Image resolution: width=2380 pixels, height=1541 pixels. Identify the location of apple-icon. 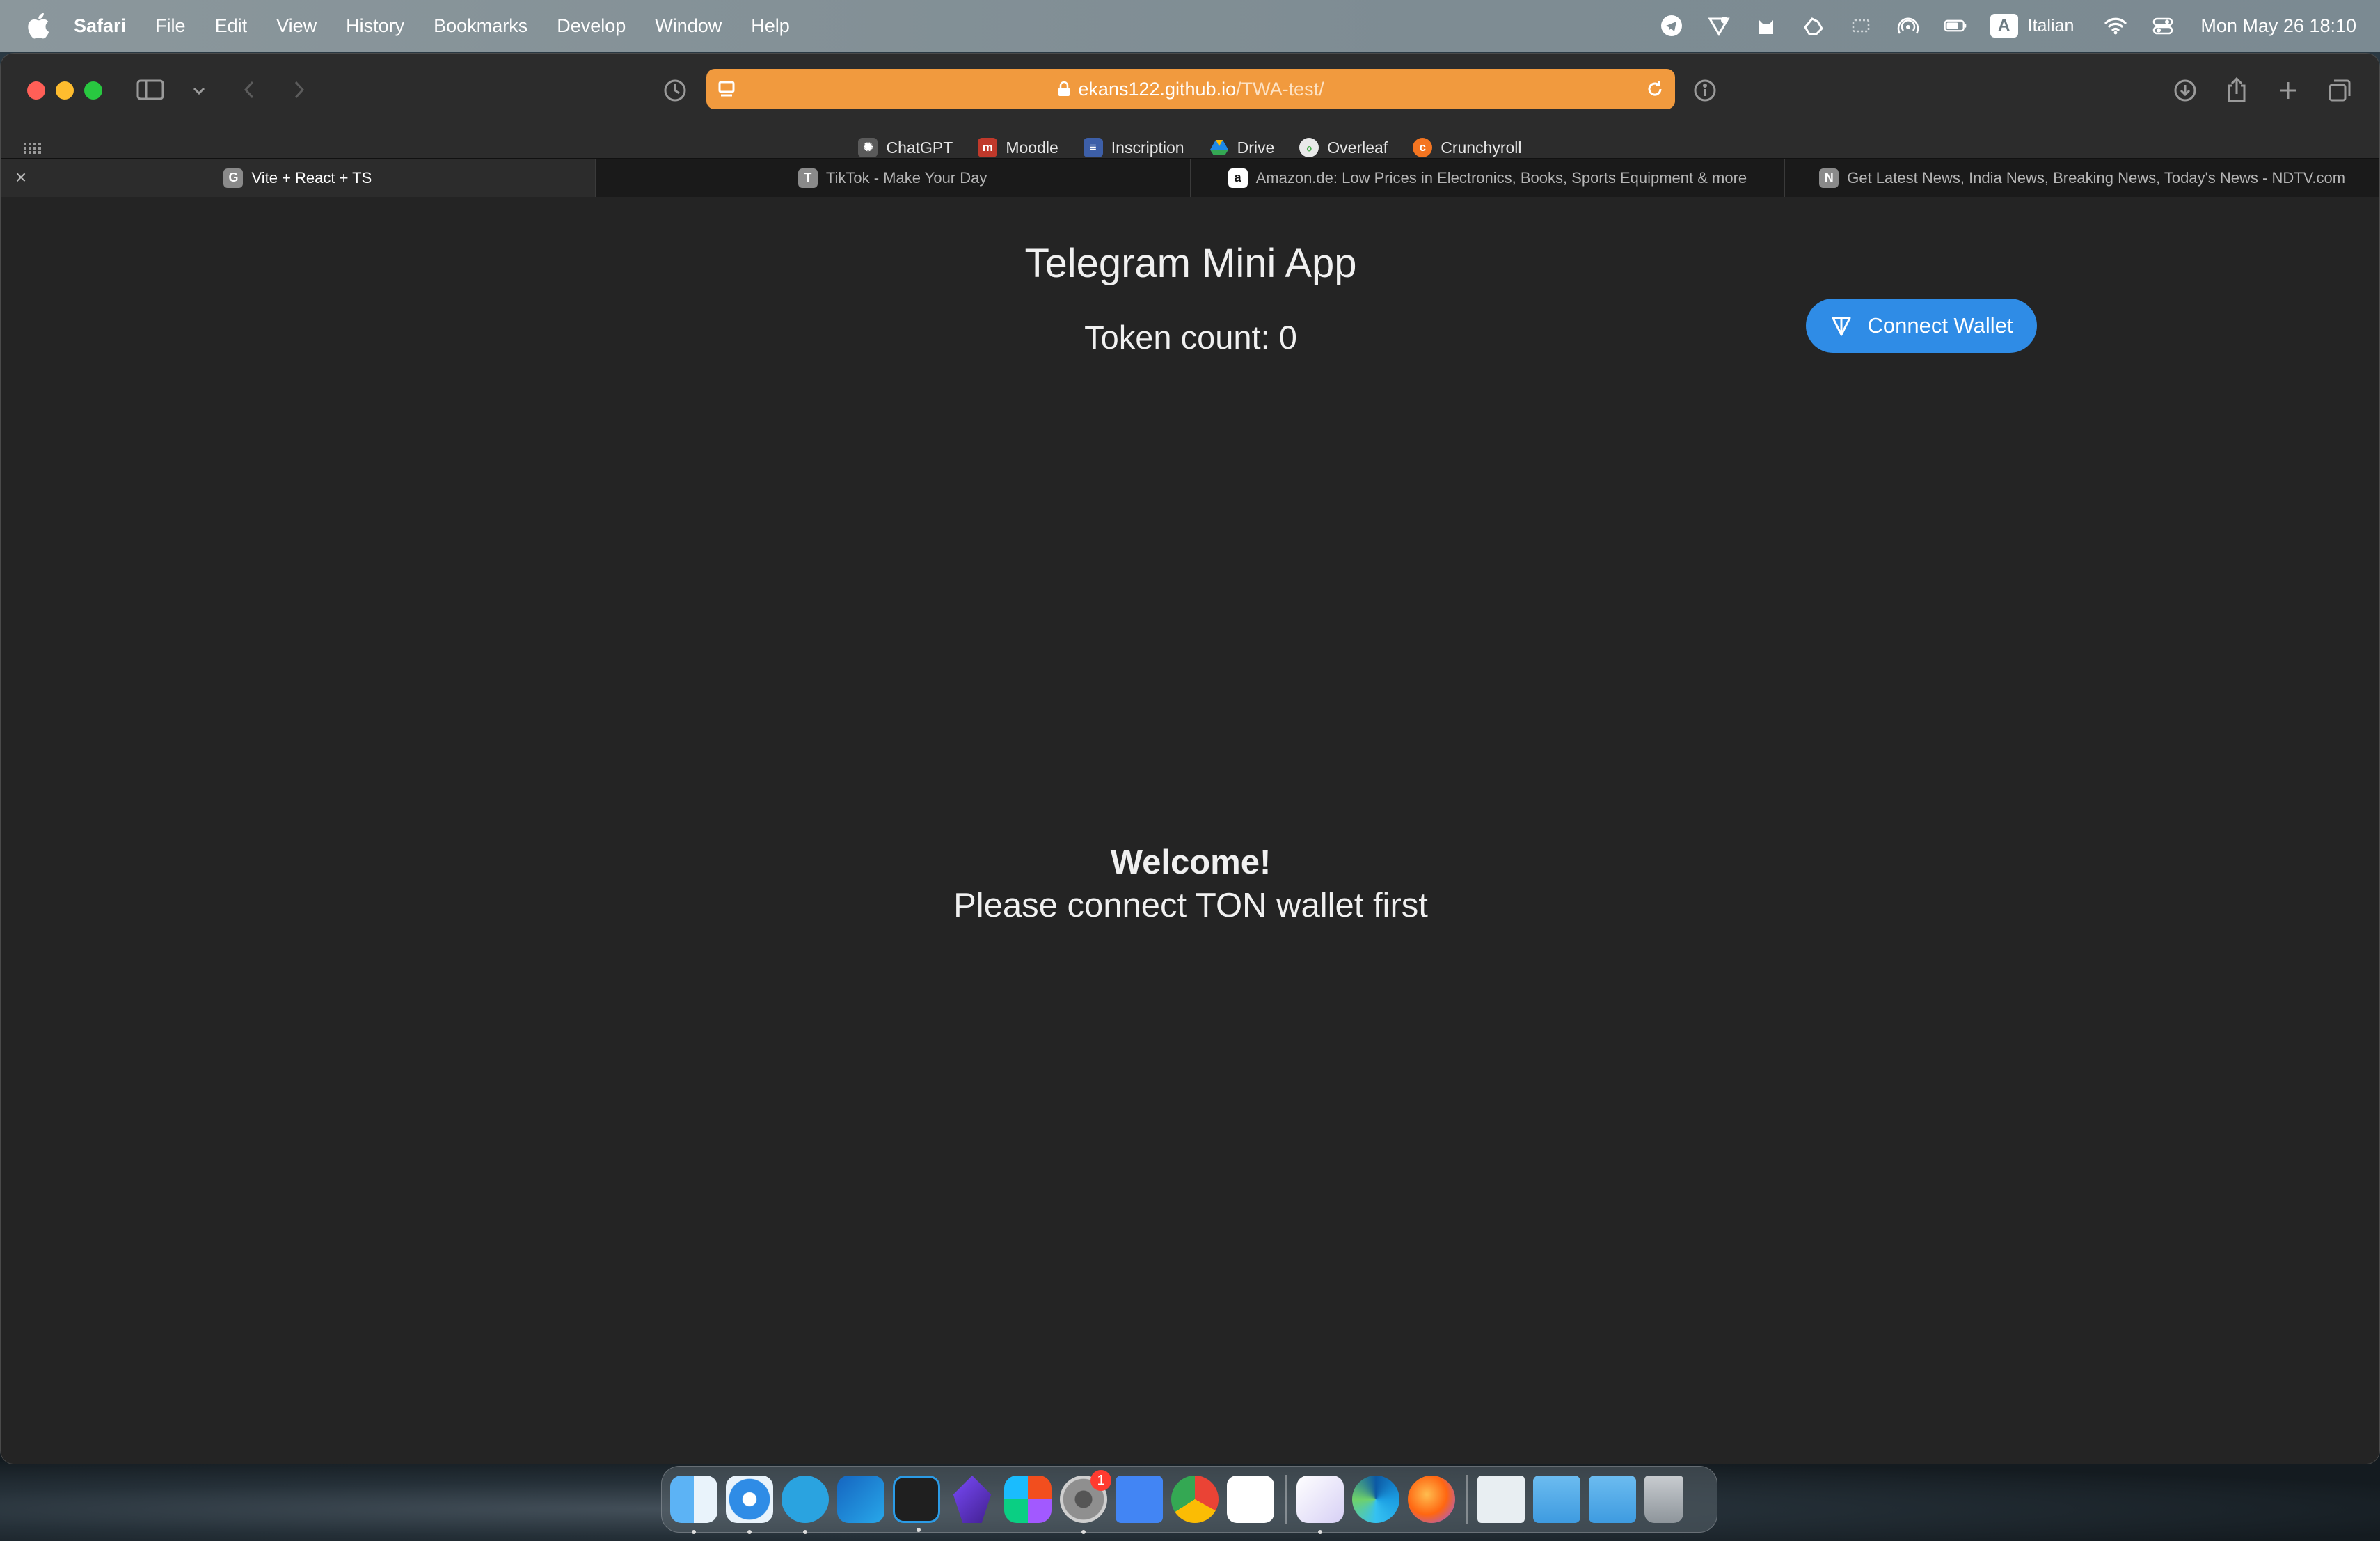
(38, 26).